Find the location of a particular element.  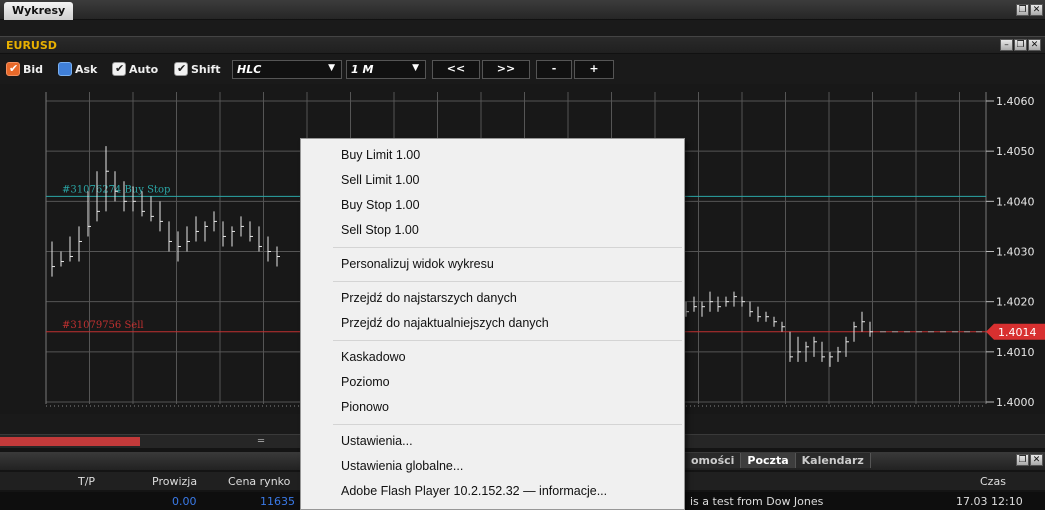

shift-checkbox: ✔ is located at coordinates (181, 69).